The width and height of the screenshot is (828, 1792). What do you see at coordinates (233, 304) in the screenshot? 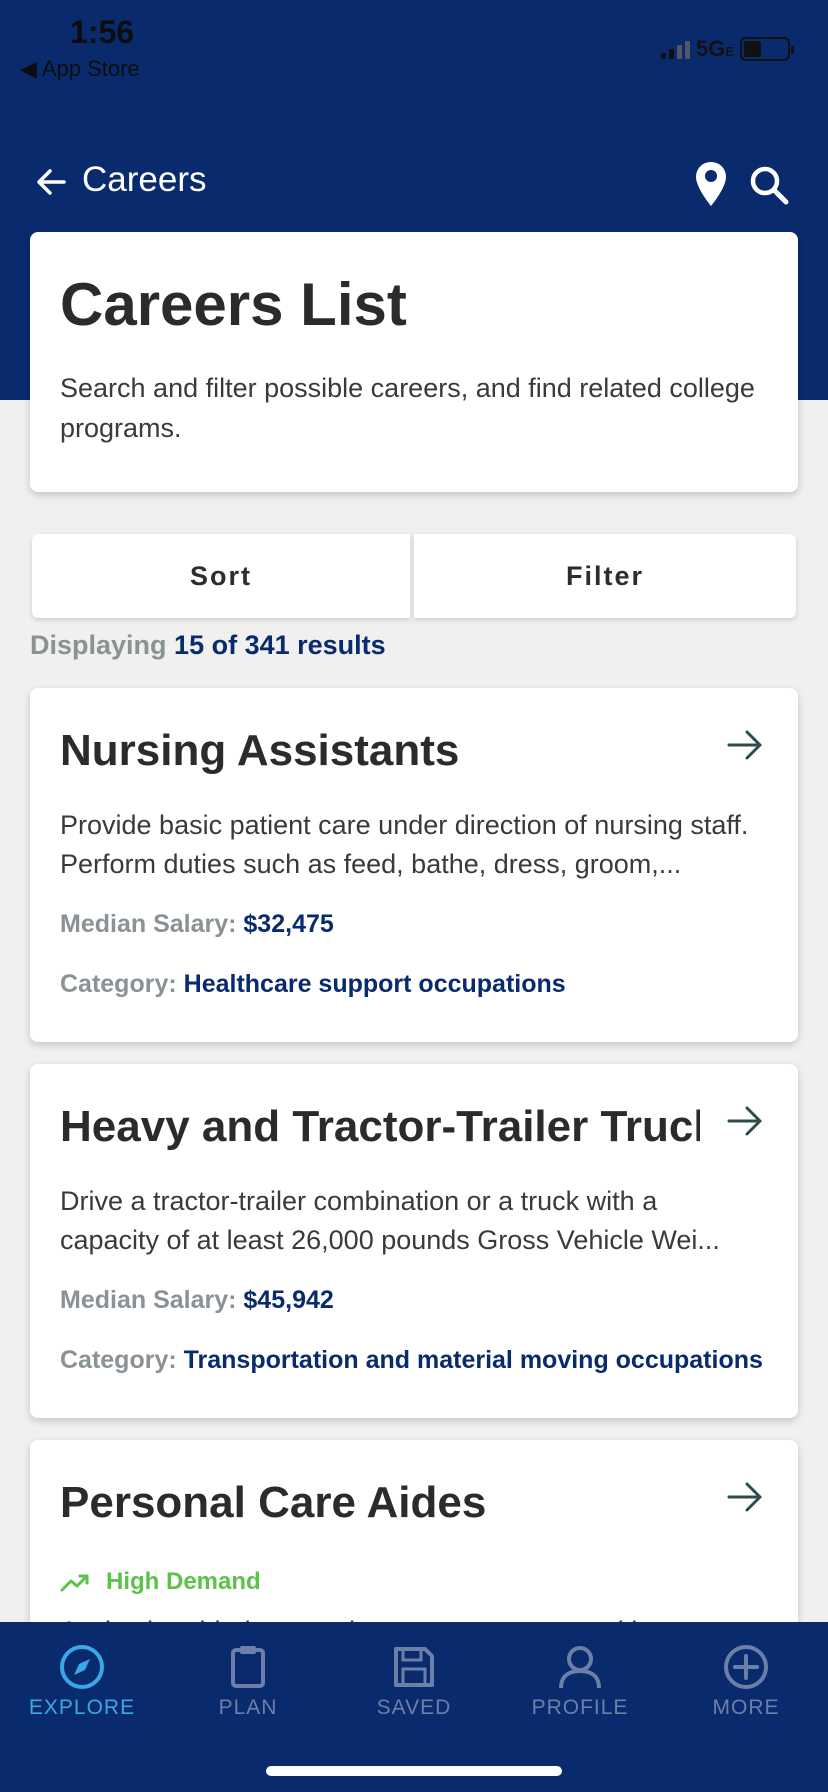
I see `page-title: Careers List` at bounding box center [233, 304].